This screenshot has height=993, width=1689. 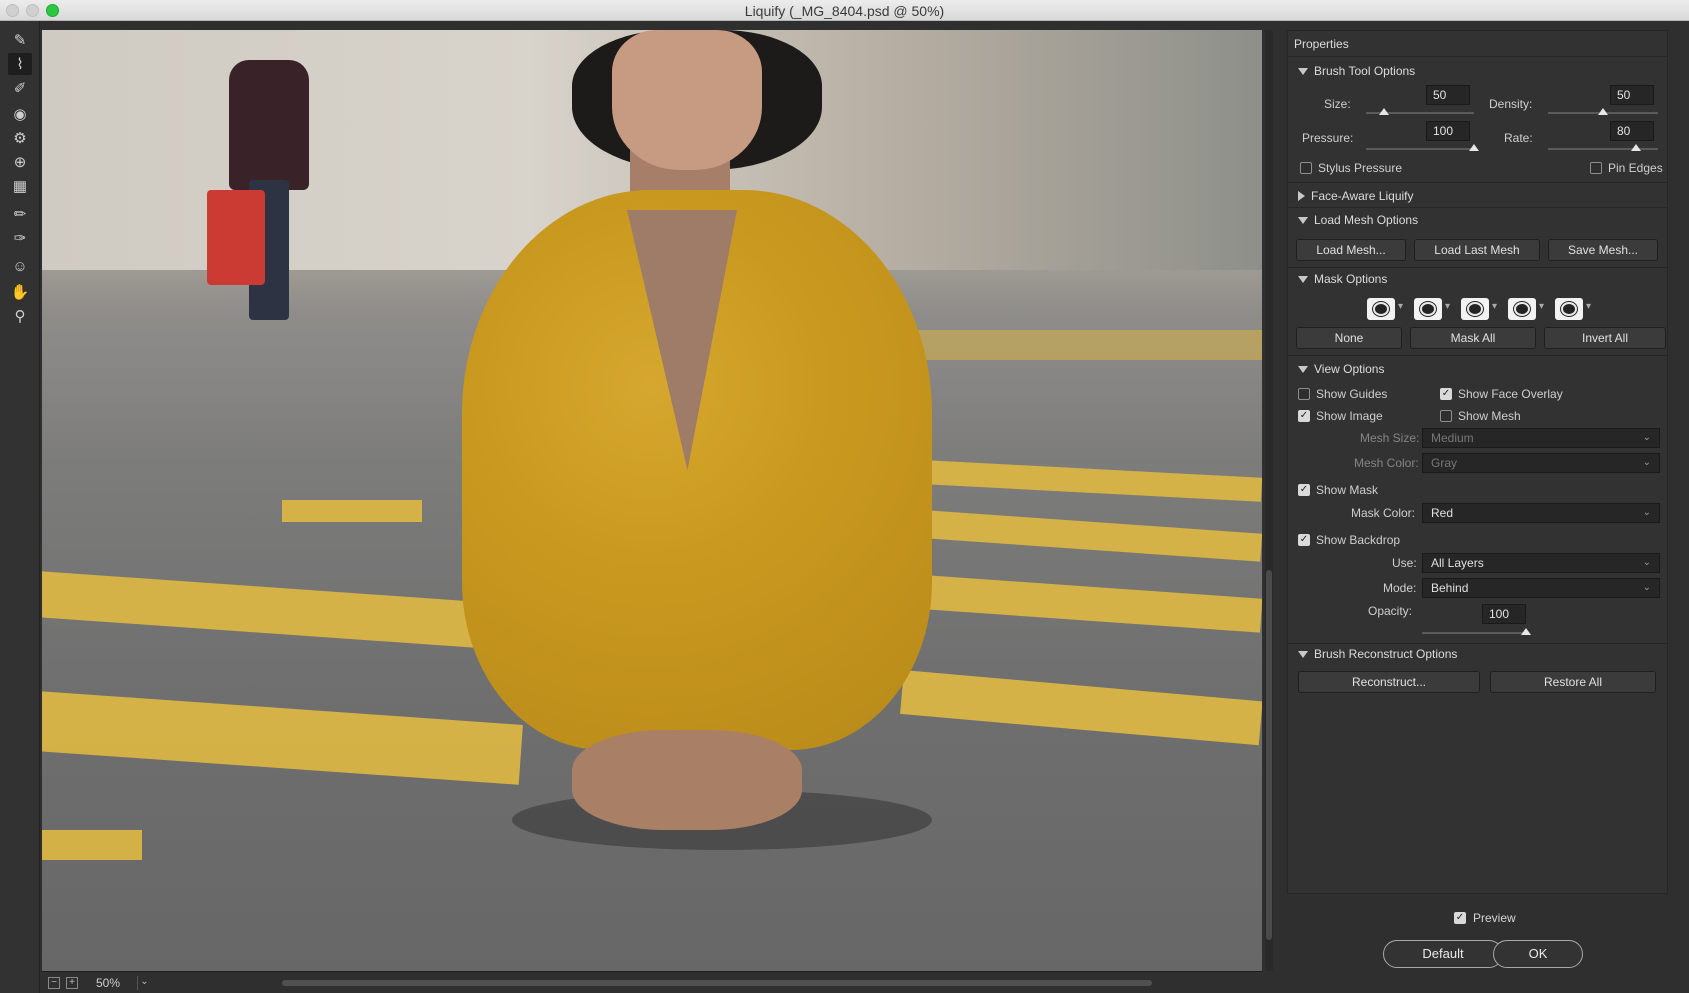 What do you see at coordinates (20, 114) in the screenshot?
I see `twirl-tool-icon: ◉` at bounding box center [20, 114].